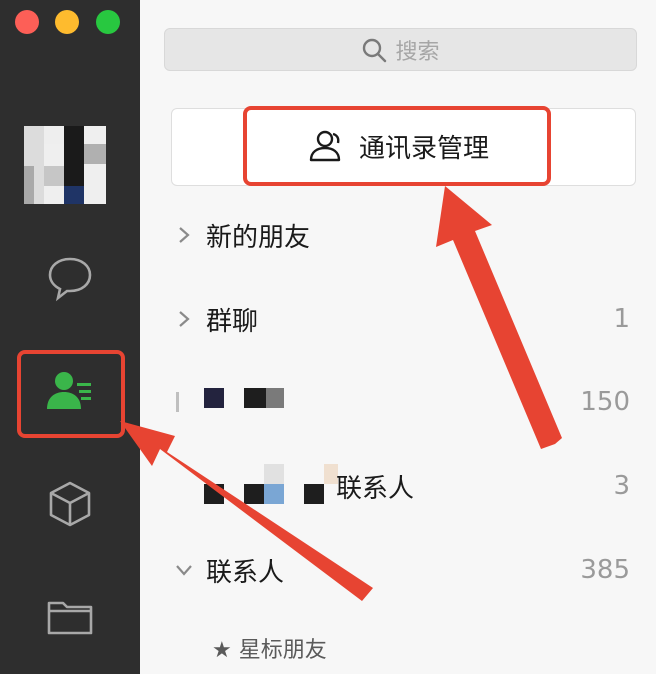  I want to click on search-input: 搜索, so click(400, 49).